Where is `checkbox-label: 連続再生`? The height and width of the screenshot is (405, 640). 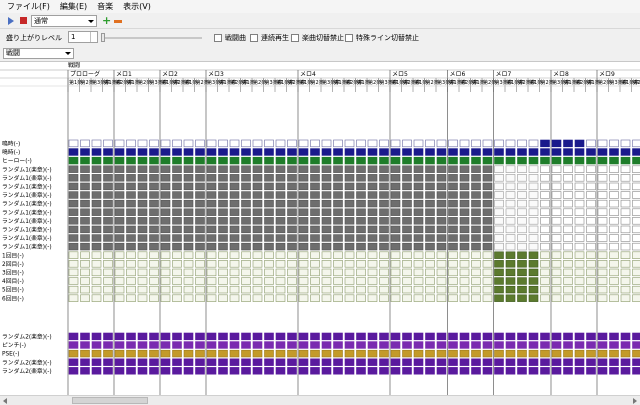
checkbox-label: 連続再生 is located at coordinates (275, 38).